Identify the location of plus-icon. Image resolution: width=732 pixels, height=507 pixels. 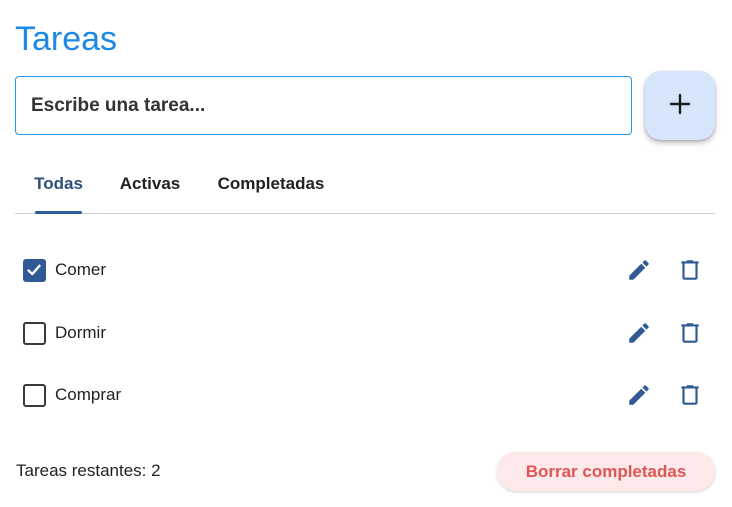
(680, 105).